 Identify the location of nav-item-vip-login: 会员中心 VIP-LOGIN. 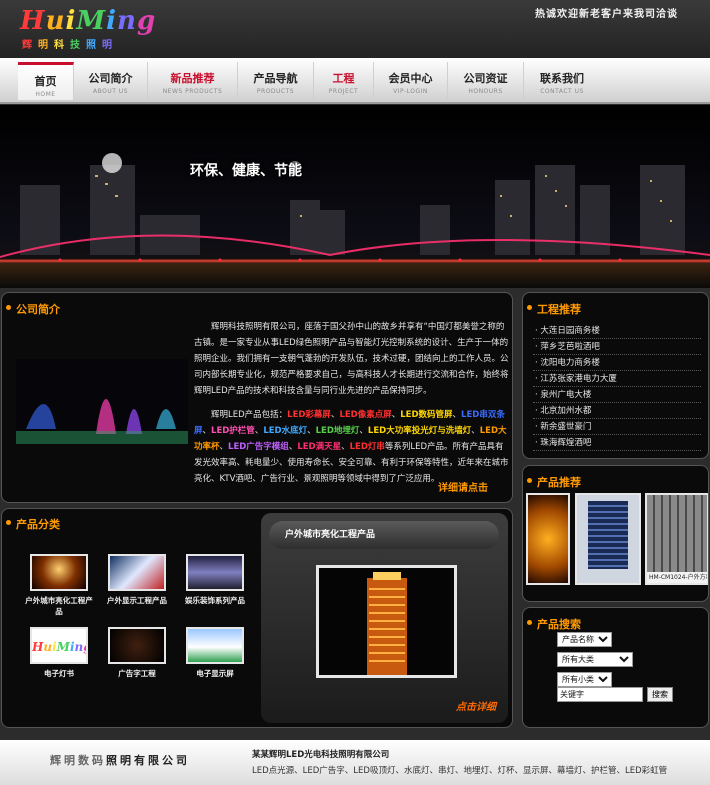
(411, 81).